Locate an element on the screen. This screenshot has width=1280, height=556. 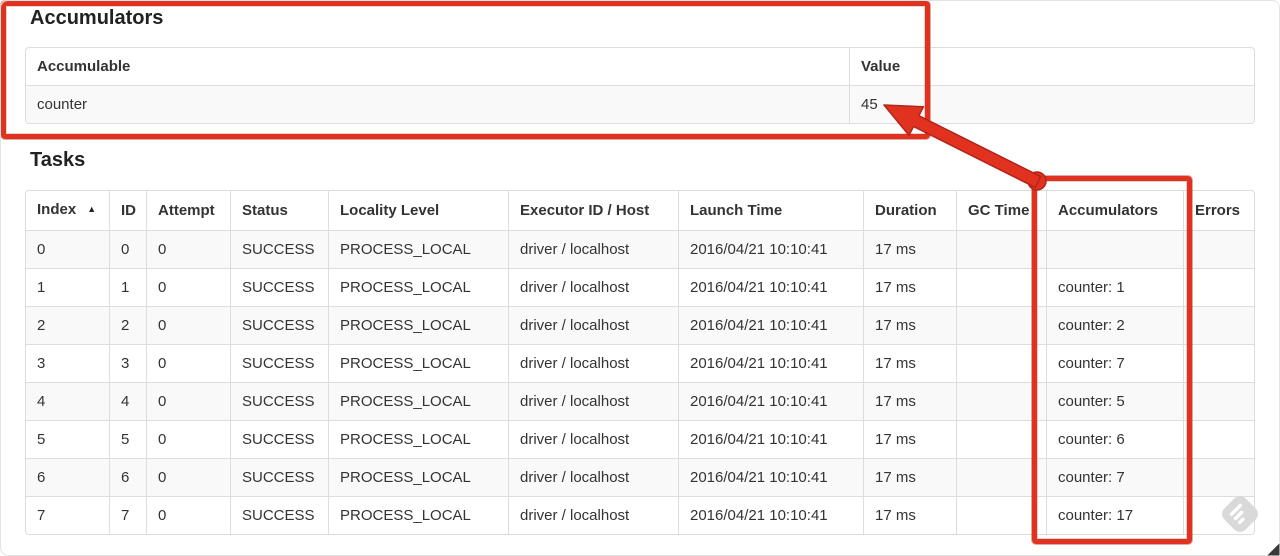
cell-id: 5 is located at coordinates (127, 439).